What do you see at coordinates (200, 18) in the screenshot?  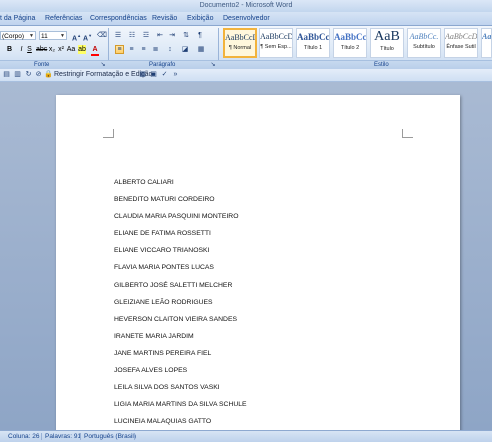 I see `tab-view: Exibição` at bounding box center [200, 18].